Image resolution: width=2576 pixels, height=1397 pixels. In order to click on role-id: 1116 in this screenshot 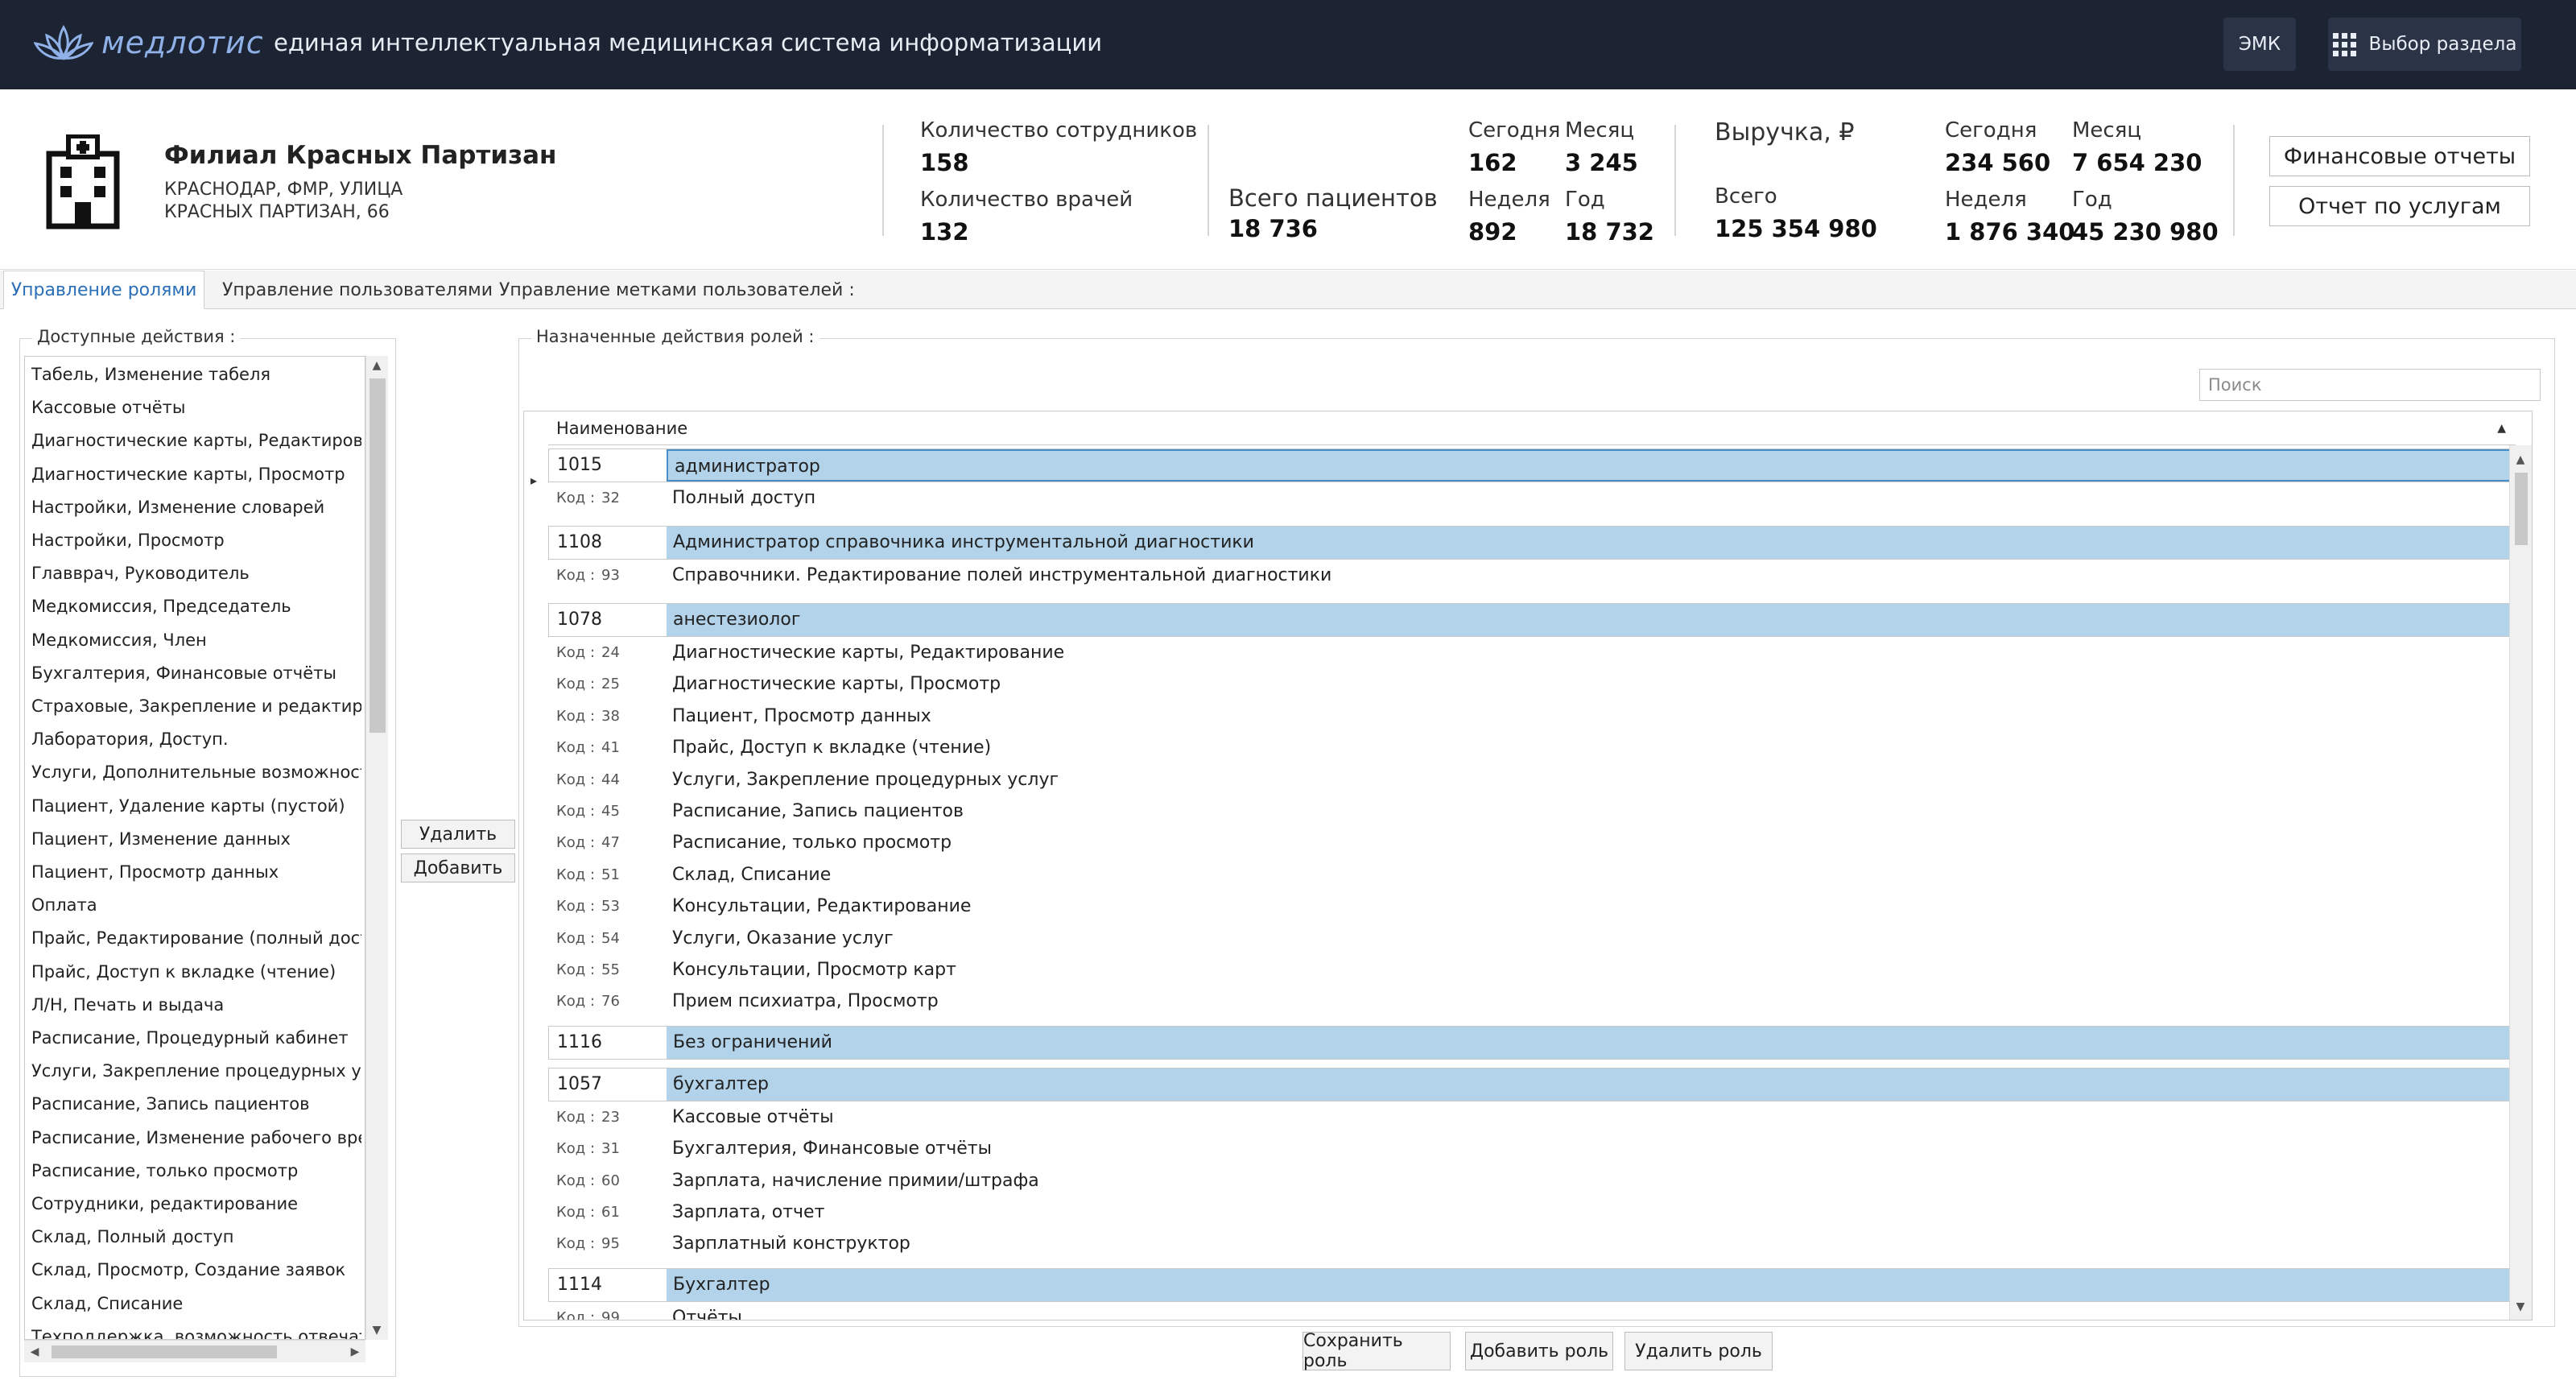, I will do `click(579, 1041)`.